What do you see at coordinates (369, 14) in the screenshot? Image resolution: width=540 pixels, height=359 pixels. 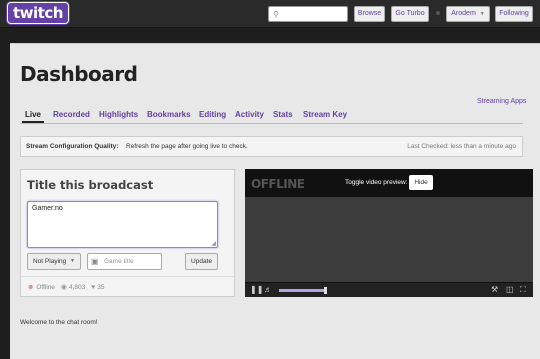 I see `browse-button: Browse` at bounding box center [369, 14].